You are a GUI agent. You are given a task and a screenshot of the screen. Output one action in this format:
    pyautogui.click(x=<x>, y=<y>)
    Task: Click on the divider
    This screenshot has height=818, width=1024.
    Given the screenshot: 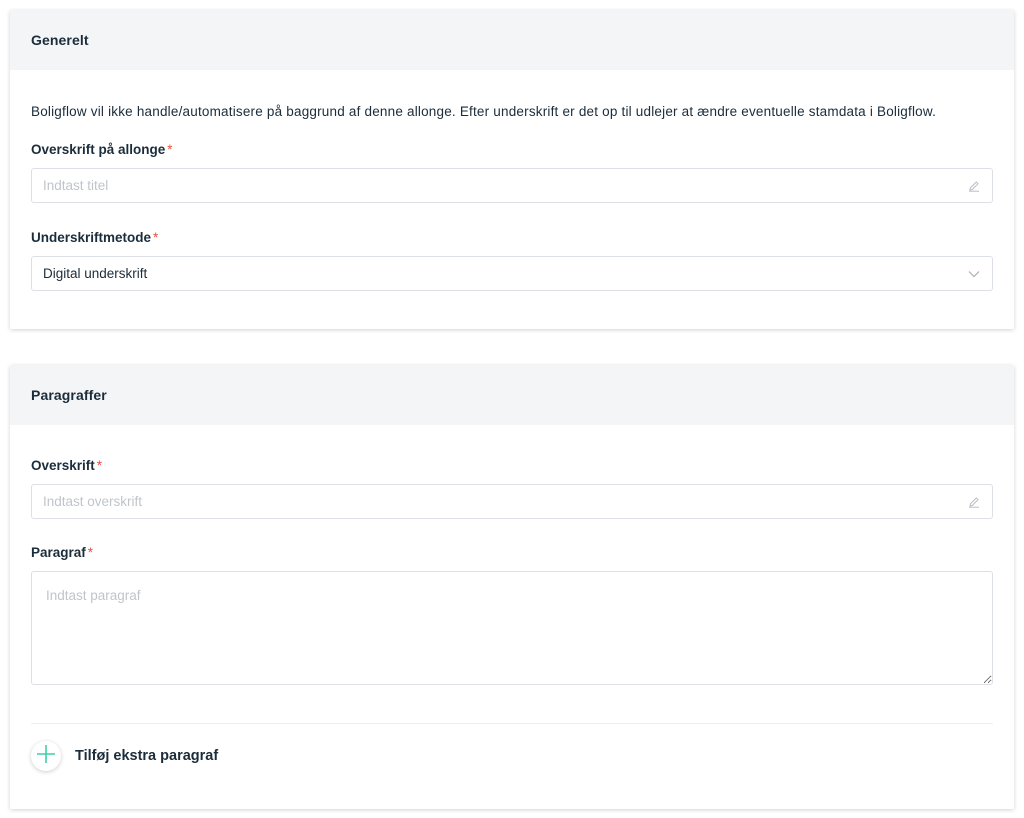 What is the action you would take?
    pyautogui.click(x=512, y=723)
    